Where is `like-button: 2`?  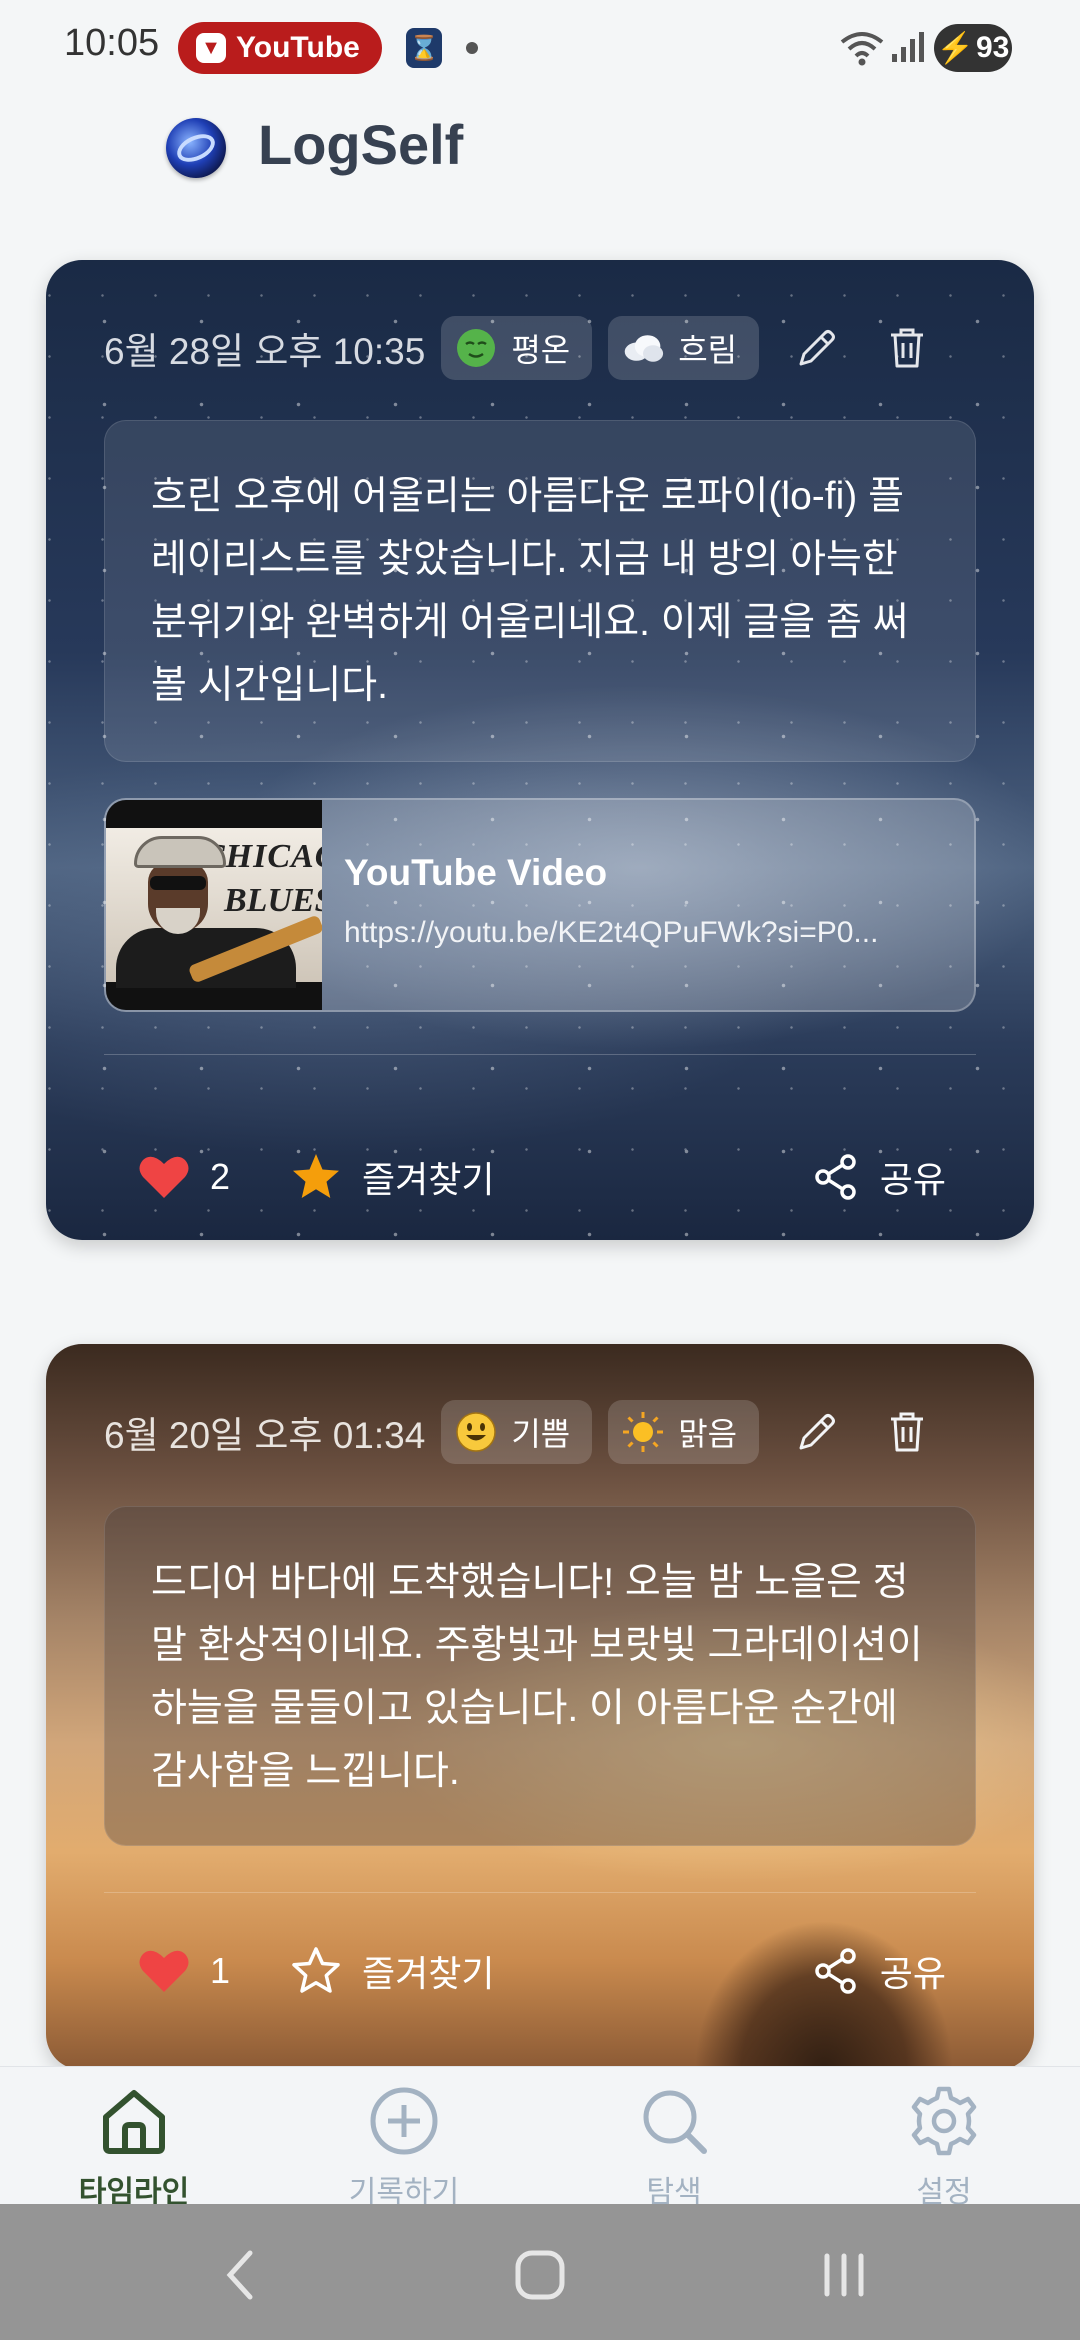
like-button: 2 is located at coordinates (214, 1177).